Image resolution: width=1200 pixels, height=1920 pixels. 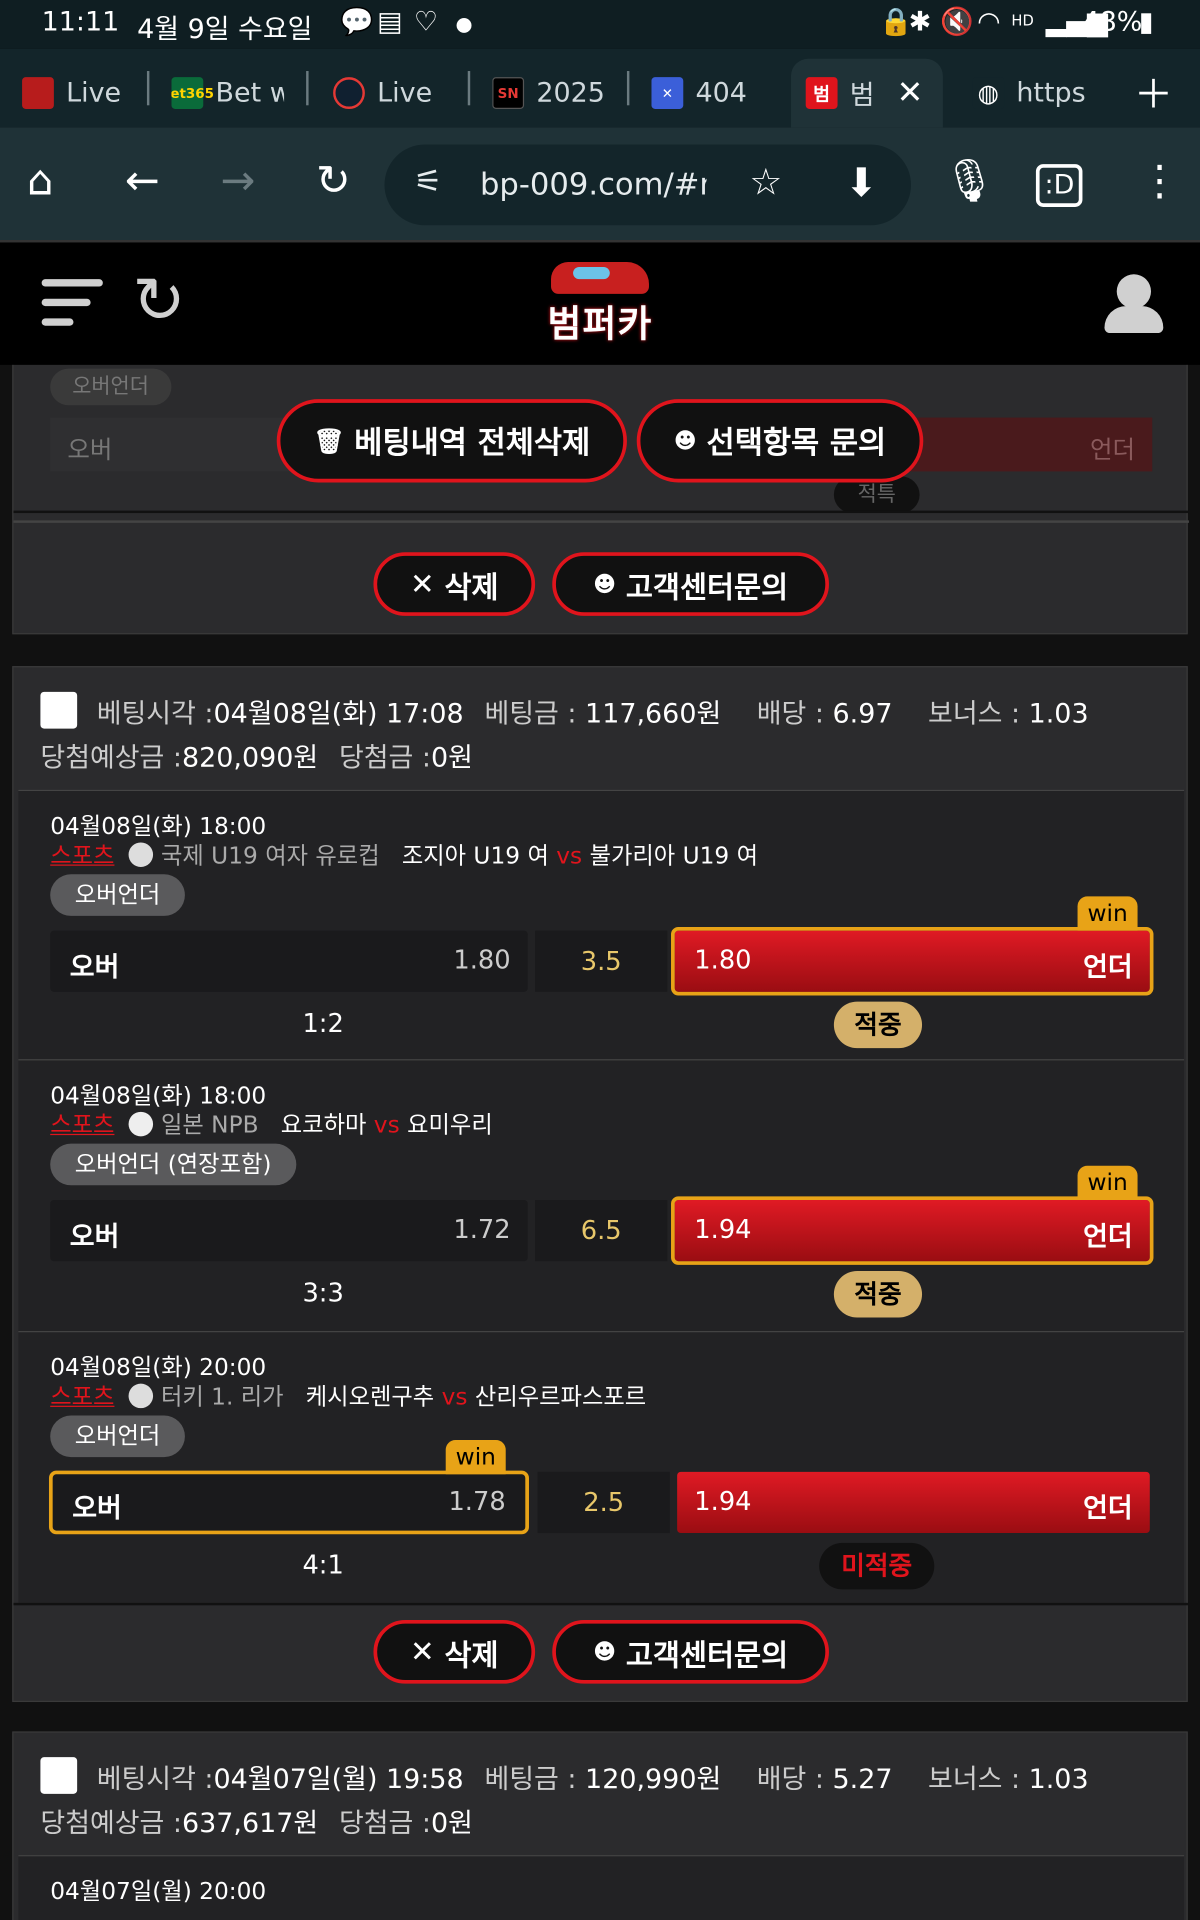 I want to click on under-odd: 1.94, so click(x=723, y=1229).